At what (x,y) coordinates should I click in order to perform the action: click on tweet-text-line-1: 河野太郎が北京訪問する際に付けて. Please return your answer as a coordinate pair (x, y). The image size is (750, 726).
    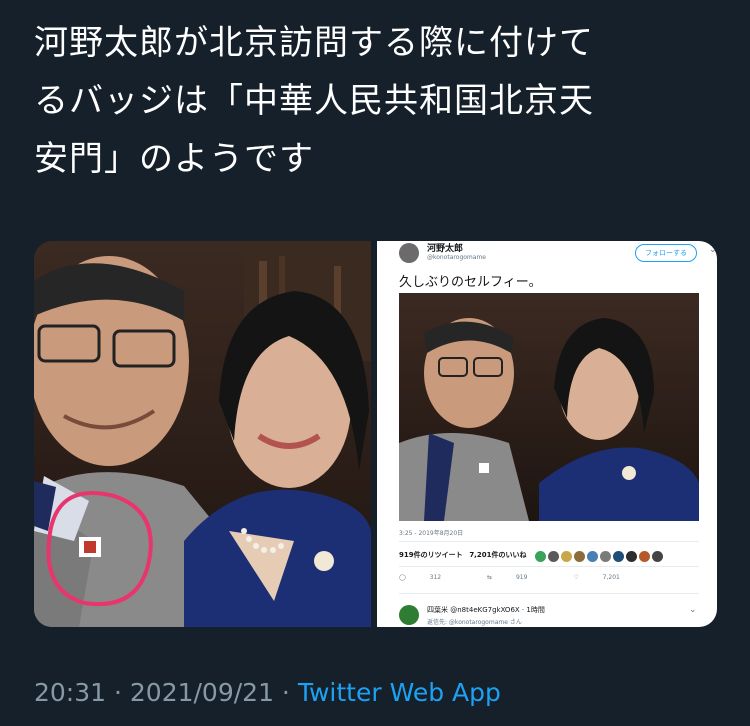
    Looking at the image, I should click on (314, 43).